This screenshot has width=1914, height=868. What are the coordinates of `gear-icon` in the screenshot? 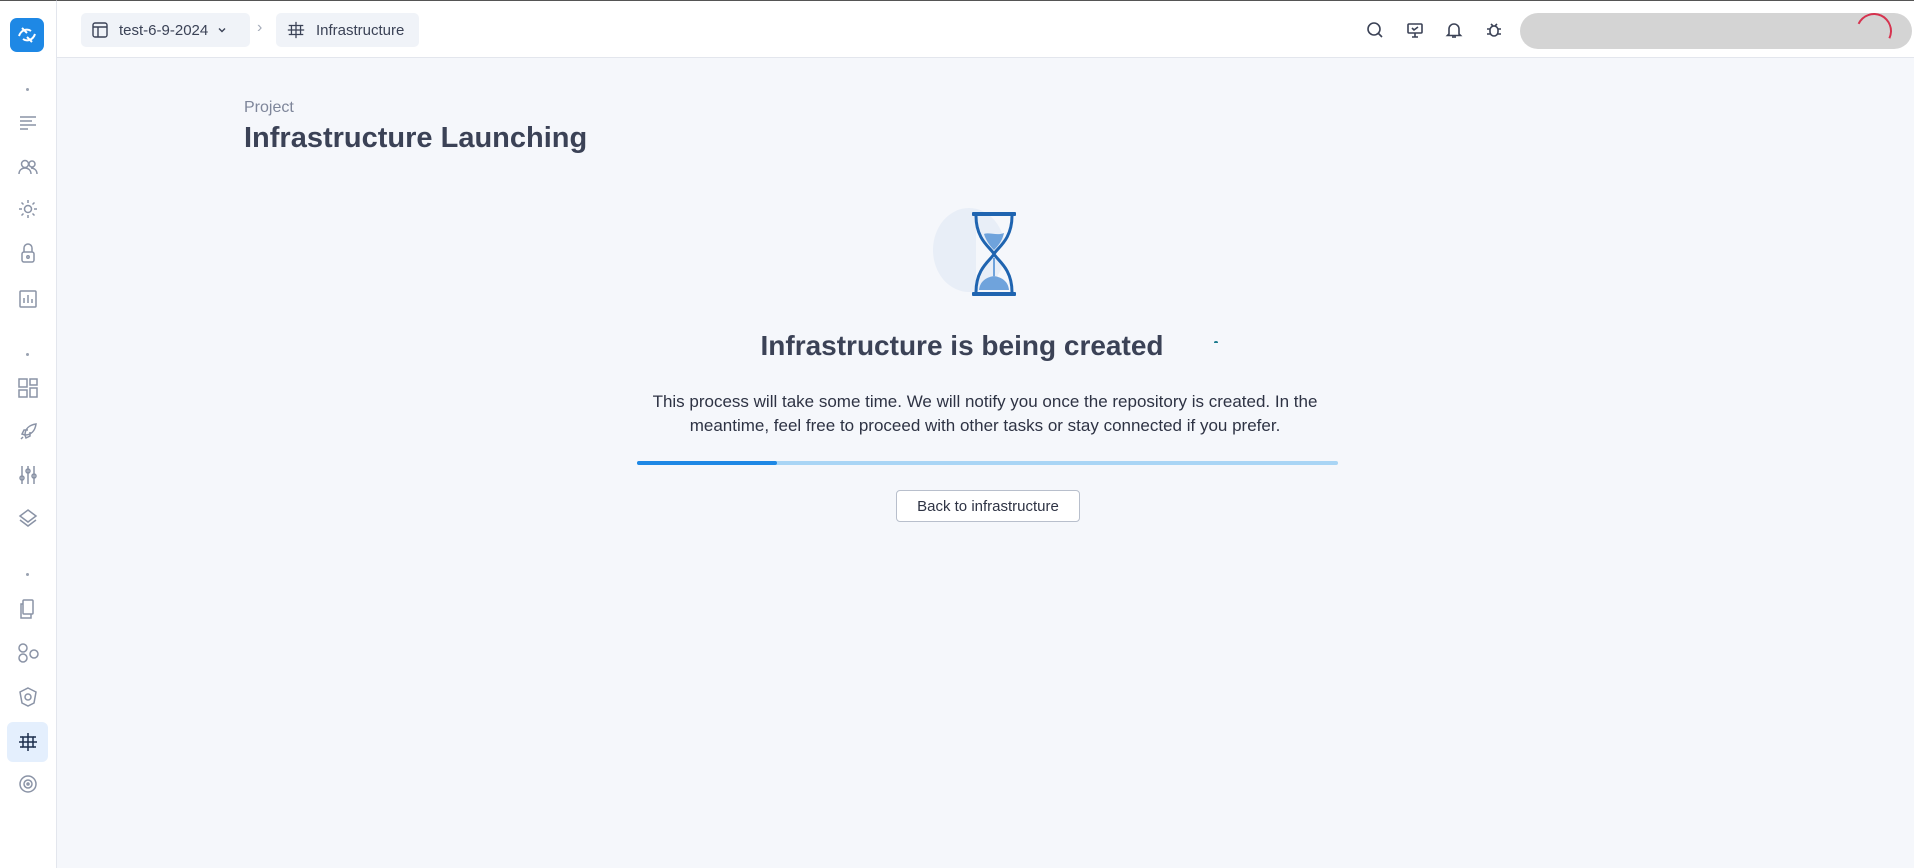 It's located at (28, 209).